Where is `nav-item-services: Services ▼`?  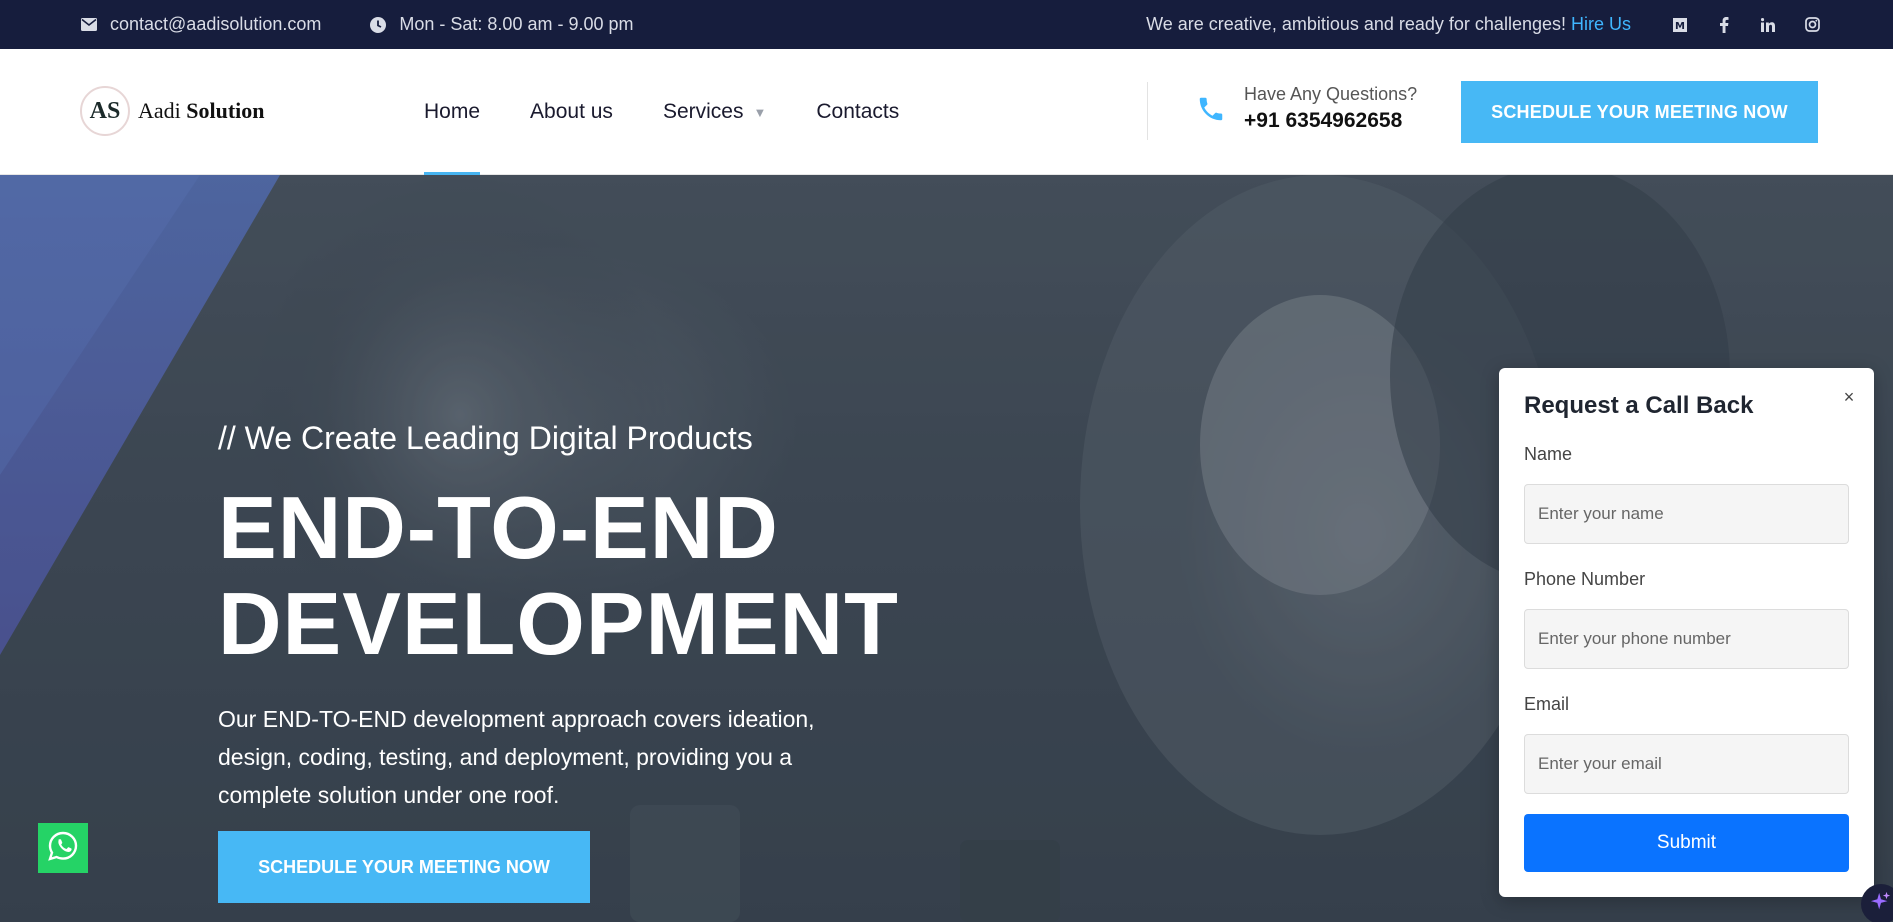 nav-item-services: Services ▼ is located at coordinates (714, 112).